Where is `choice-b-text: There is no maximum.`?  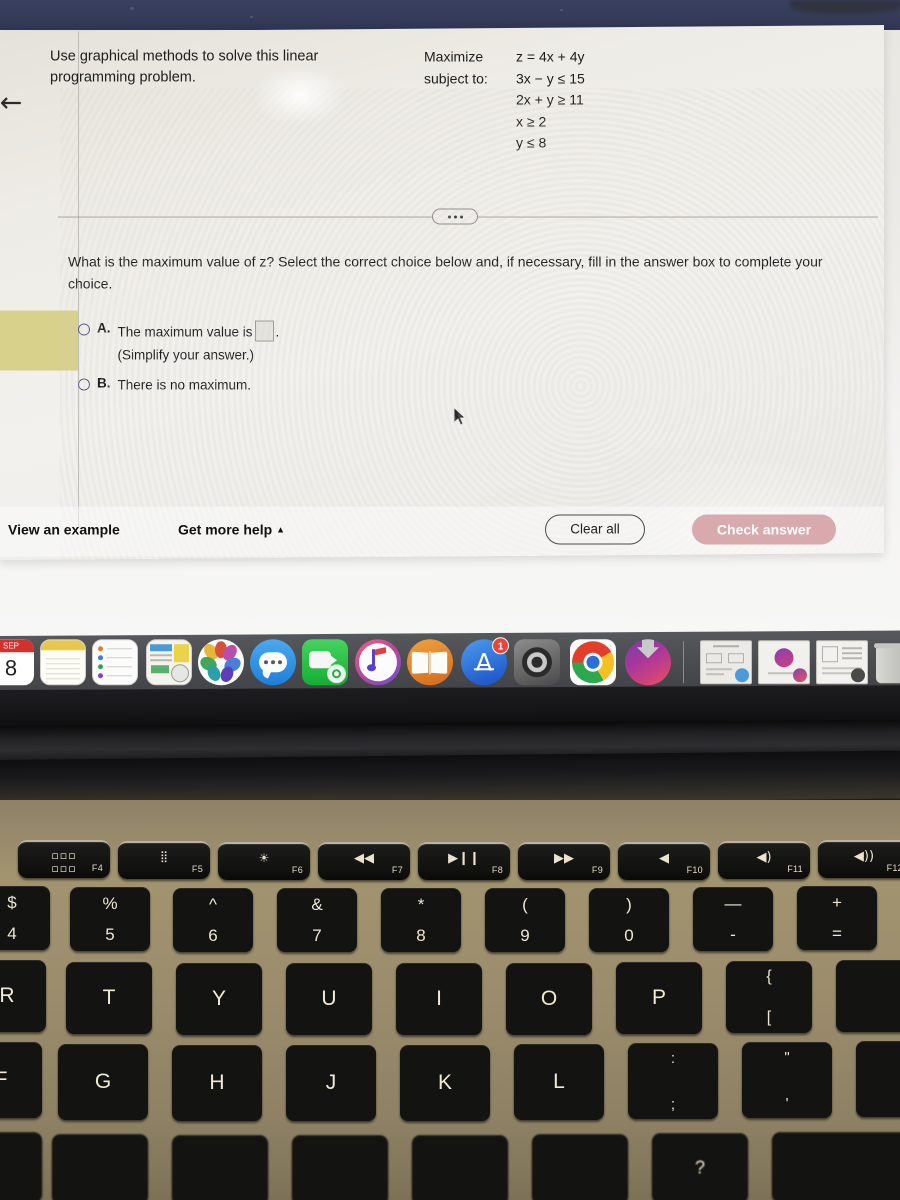
choice-b-text: There is no maximum. is located at coordinates (184, 385).